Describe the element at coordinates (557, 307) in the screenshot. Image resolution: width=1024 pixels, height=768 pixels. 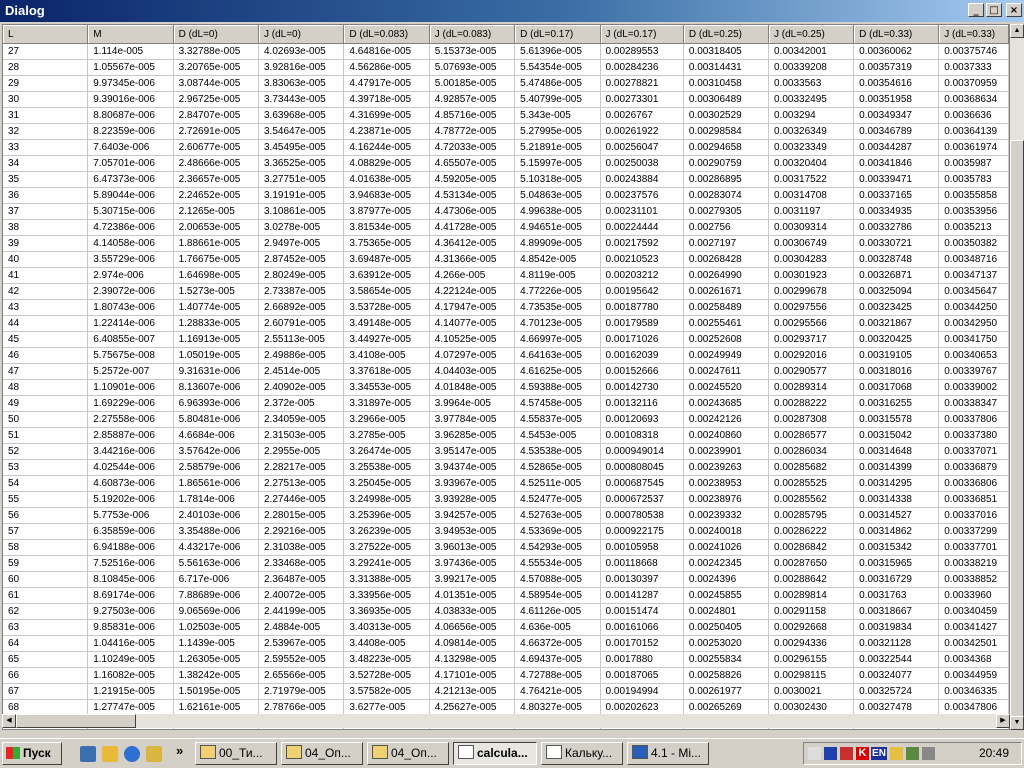
I see `table-cell: 4.73535e-005` at that location.